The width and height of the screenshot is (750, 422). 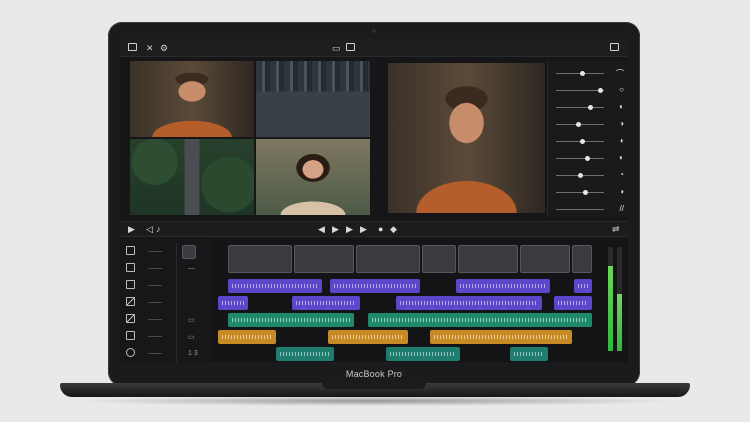 What do you see at coordinates (589, 74) in the screenshot?
I see `inspector-slider: ⌒` at bounding box center [589, 74].